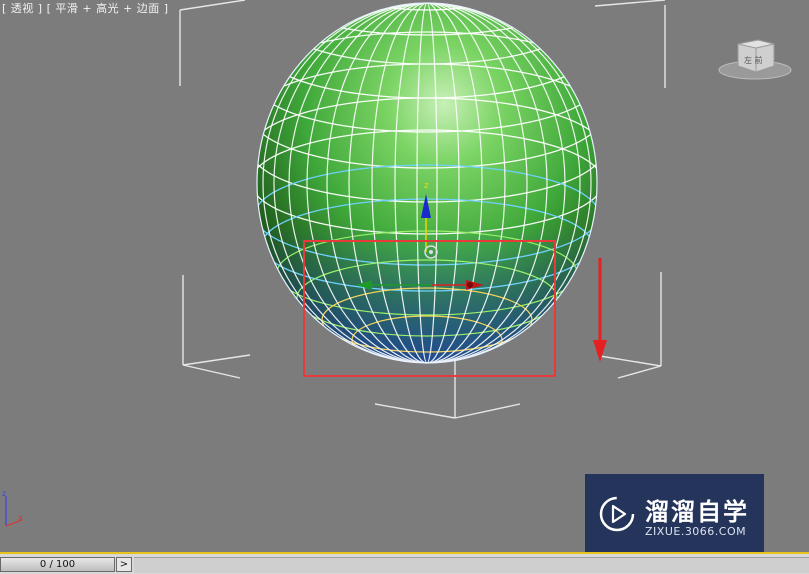 The image size is (809, 574). What do you see at coordinates (20, 517) in the screenshot?
I see `axis-x-label: x` at bounding box center [20, 517].